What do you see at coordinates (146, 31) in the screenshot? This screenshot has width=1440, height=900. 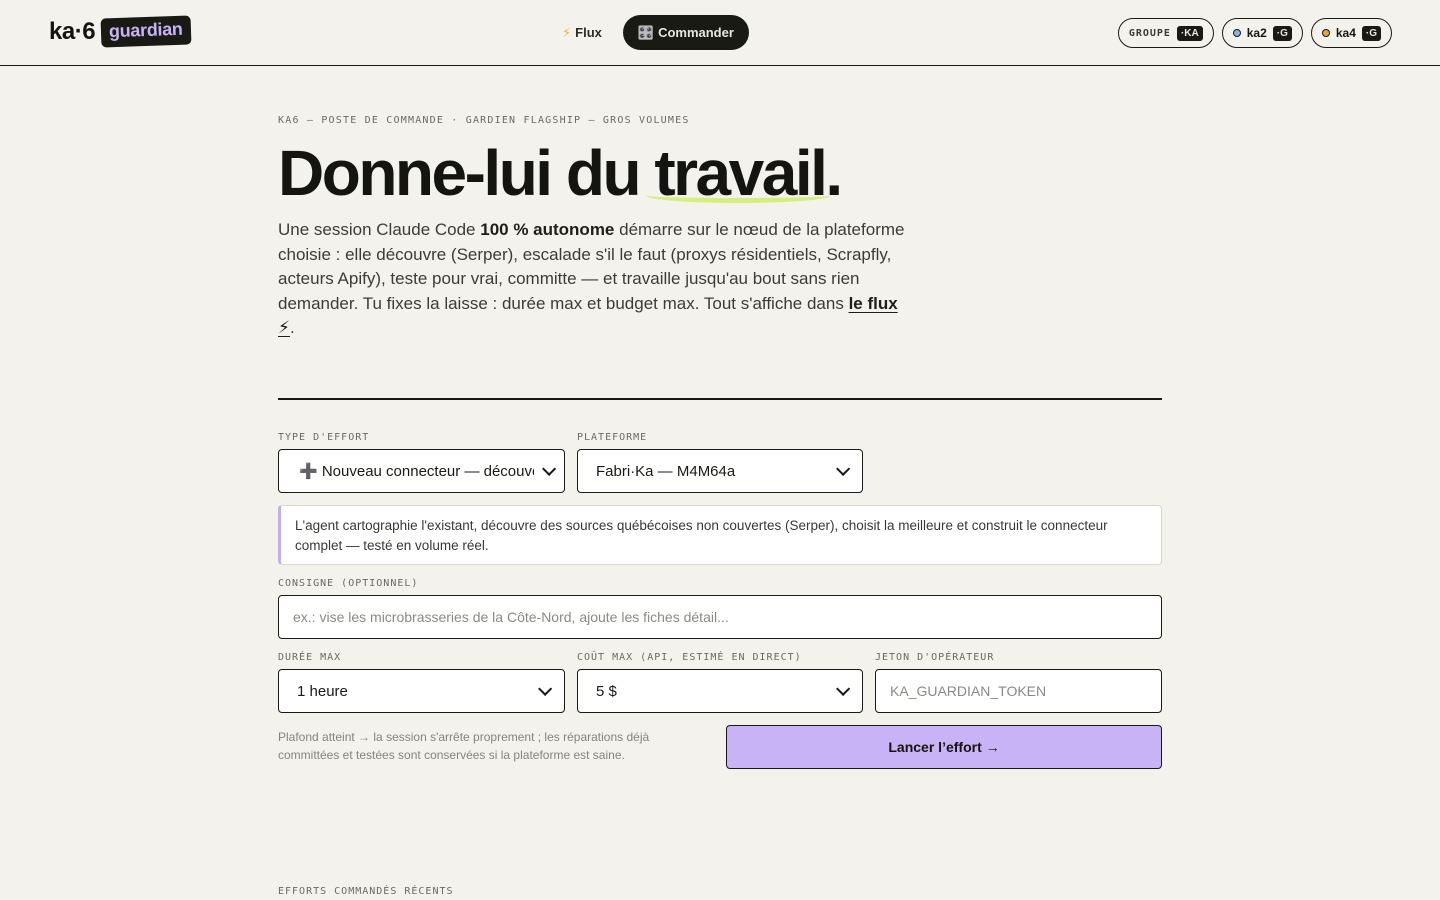 I see `logo-badge: guardian` at bounding box center [146, 31].